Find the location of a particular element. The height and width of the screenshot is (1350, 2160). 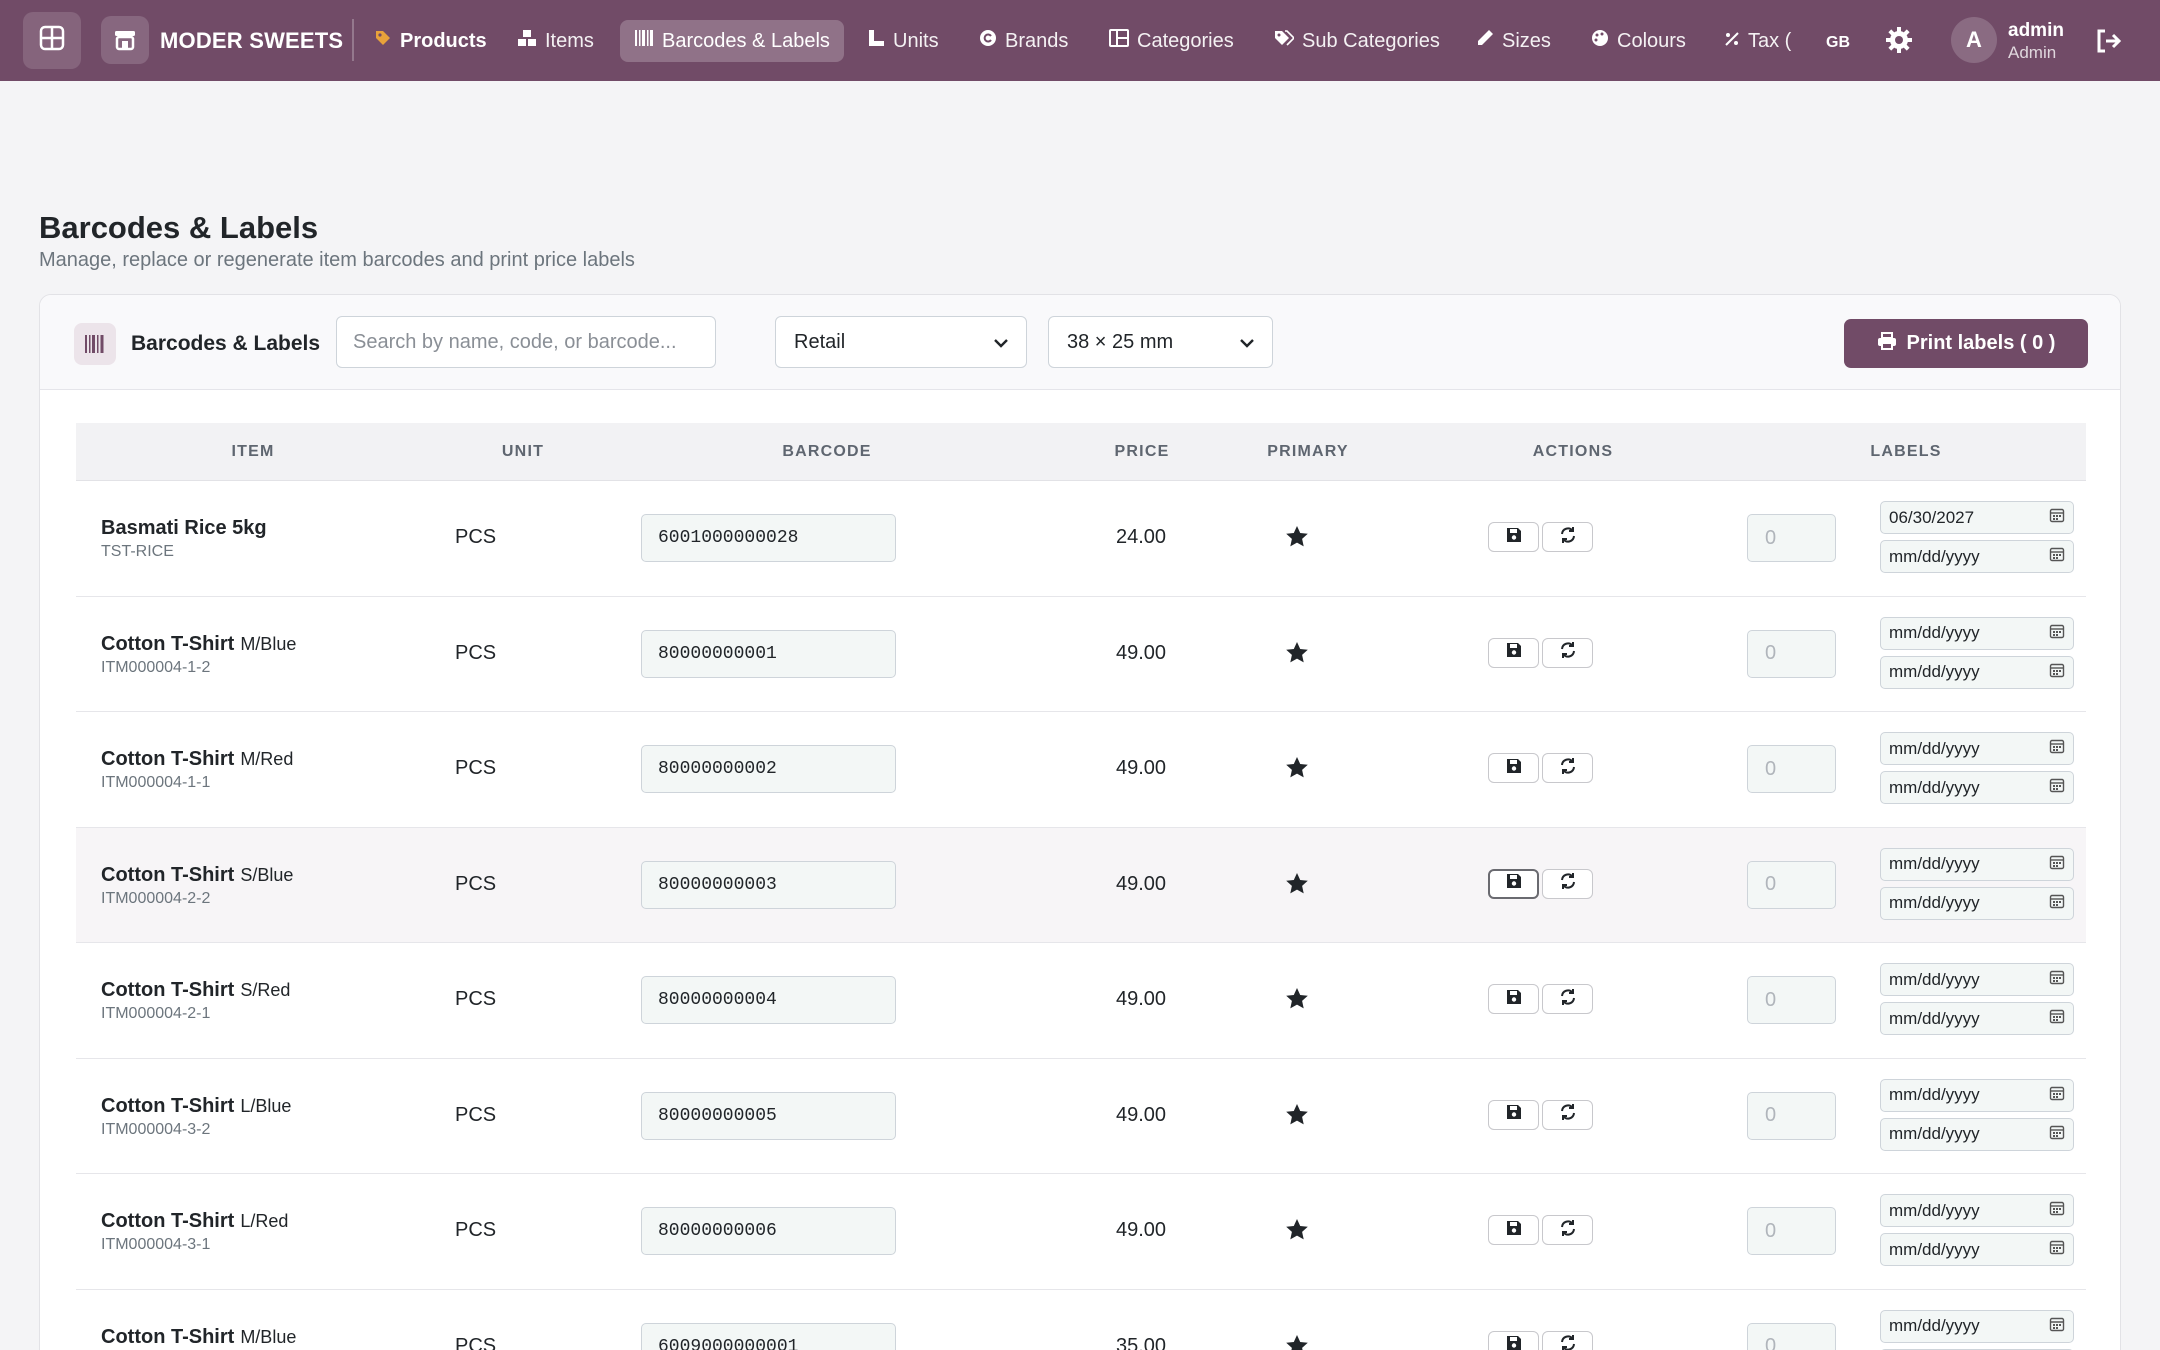

barcode-input: 6001000000028 is located at coordinates (768, 538).